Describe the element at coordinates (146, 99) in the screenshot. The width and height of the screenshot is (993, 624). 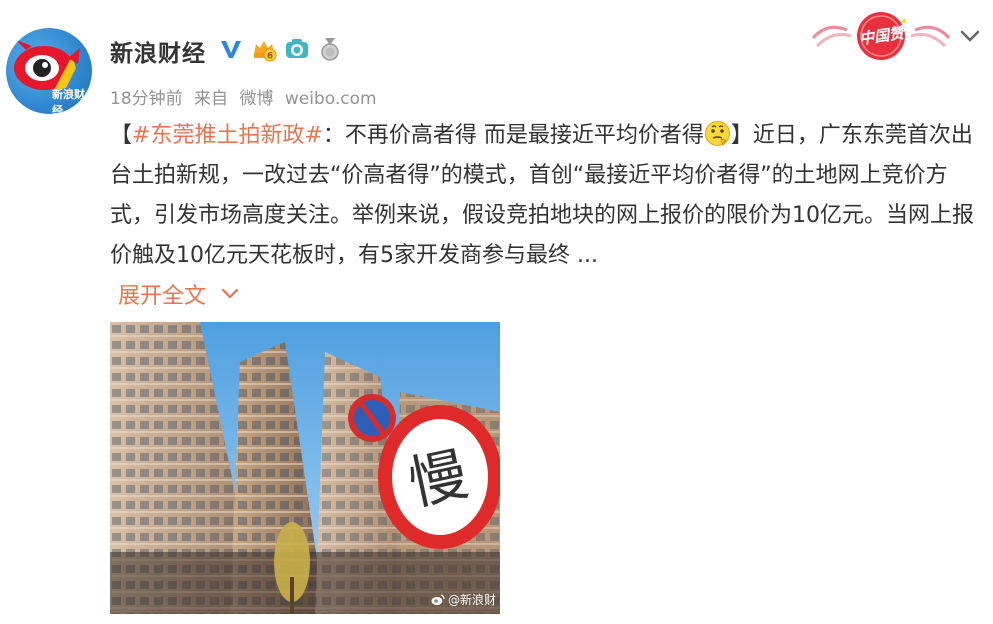
I see `post-time: 18分钟前` at that location.